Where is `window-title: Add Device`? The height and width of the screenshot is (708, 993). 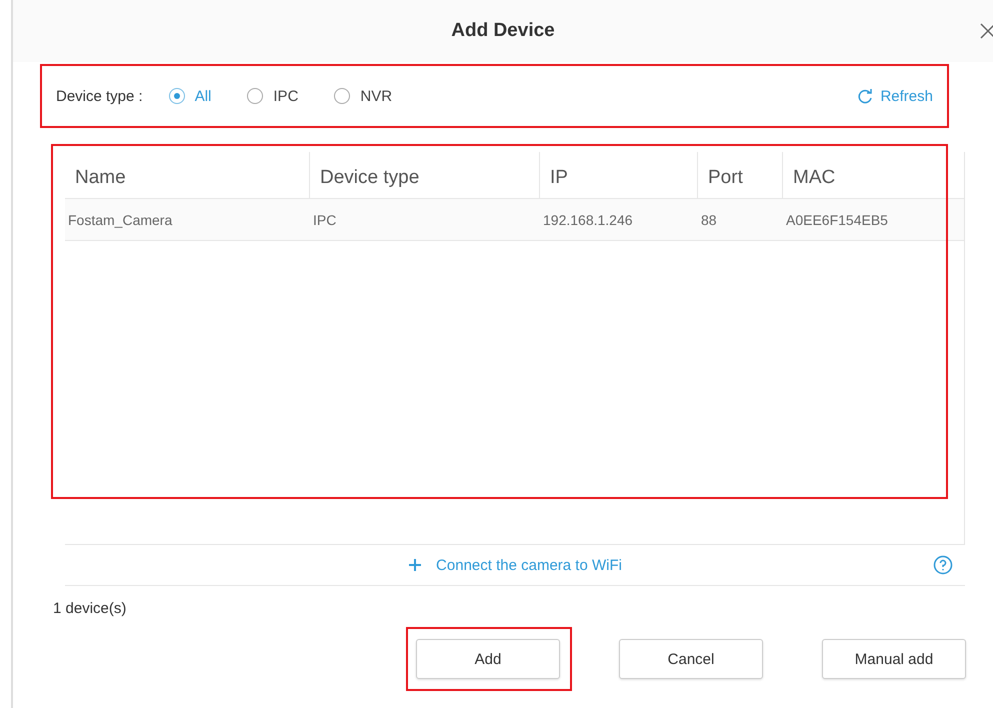
window-title: Add Device is located at coordinates (503, 31).